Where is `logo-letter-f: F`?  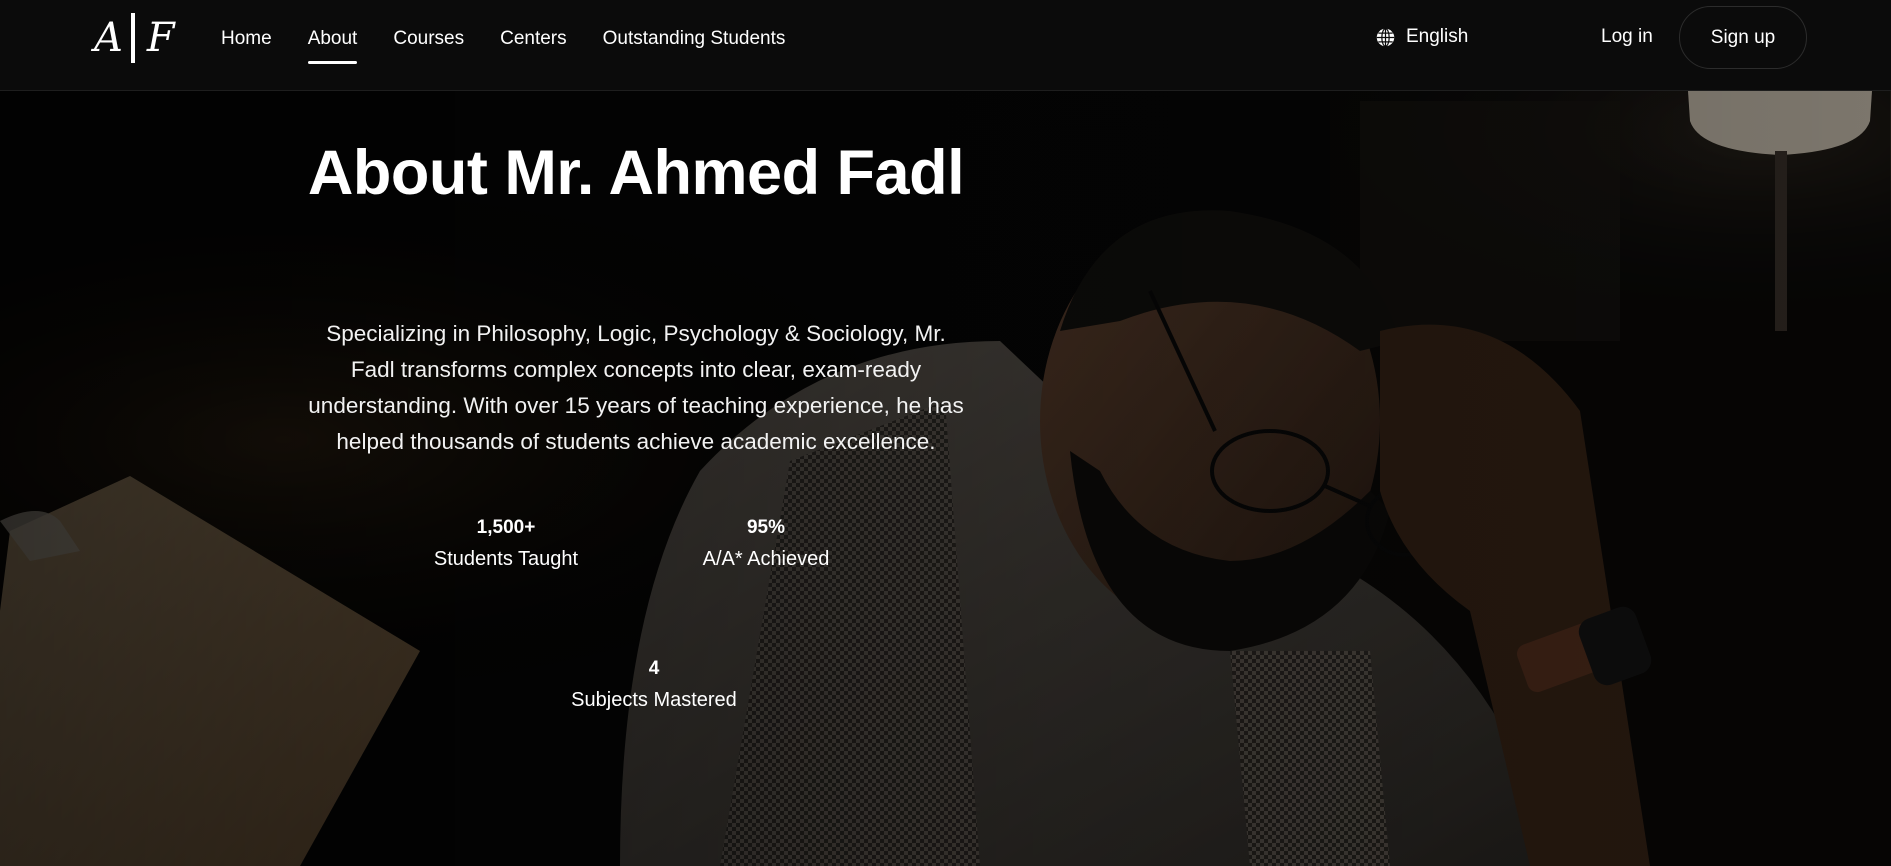 logo-letter-f: F is located at coordinates (160, 38).